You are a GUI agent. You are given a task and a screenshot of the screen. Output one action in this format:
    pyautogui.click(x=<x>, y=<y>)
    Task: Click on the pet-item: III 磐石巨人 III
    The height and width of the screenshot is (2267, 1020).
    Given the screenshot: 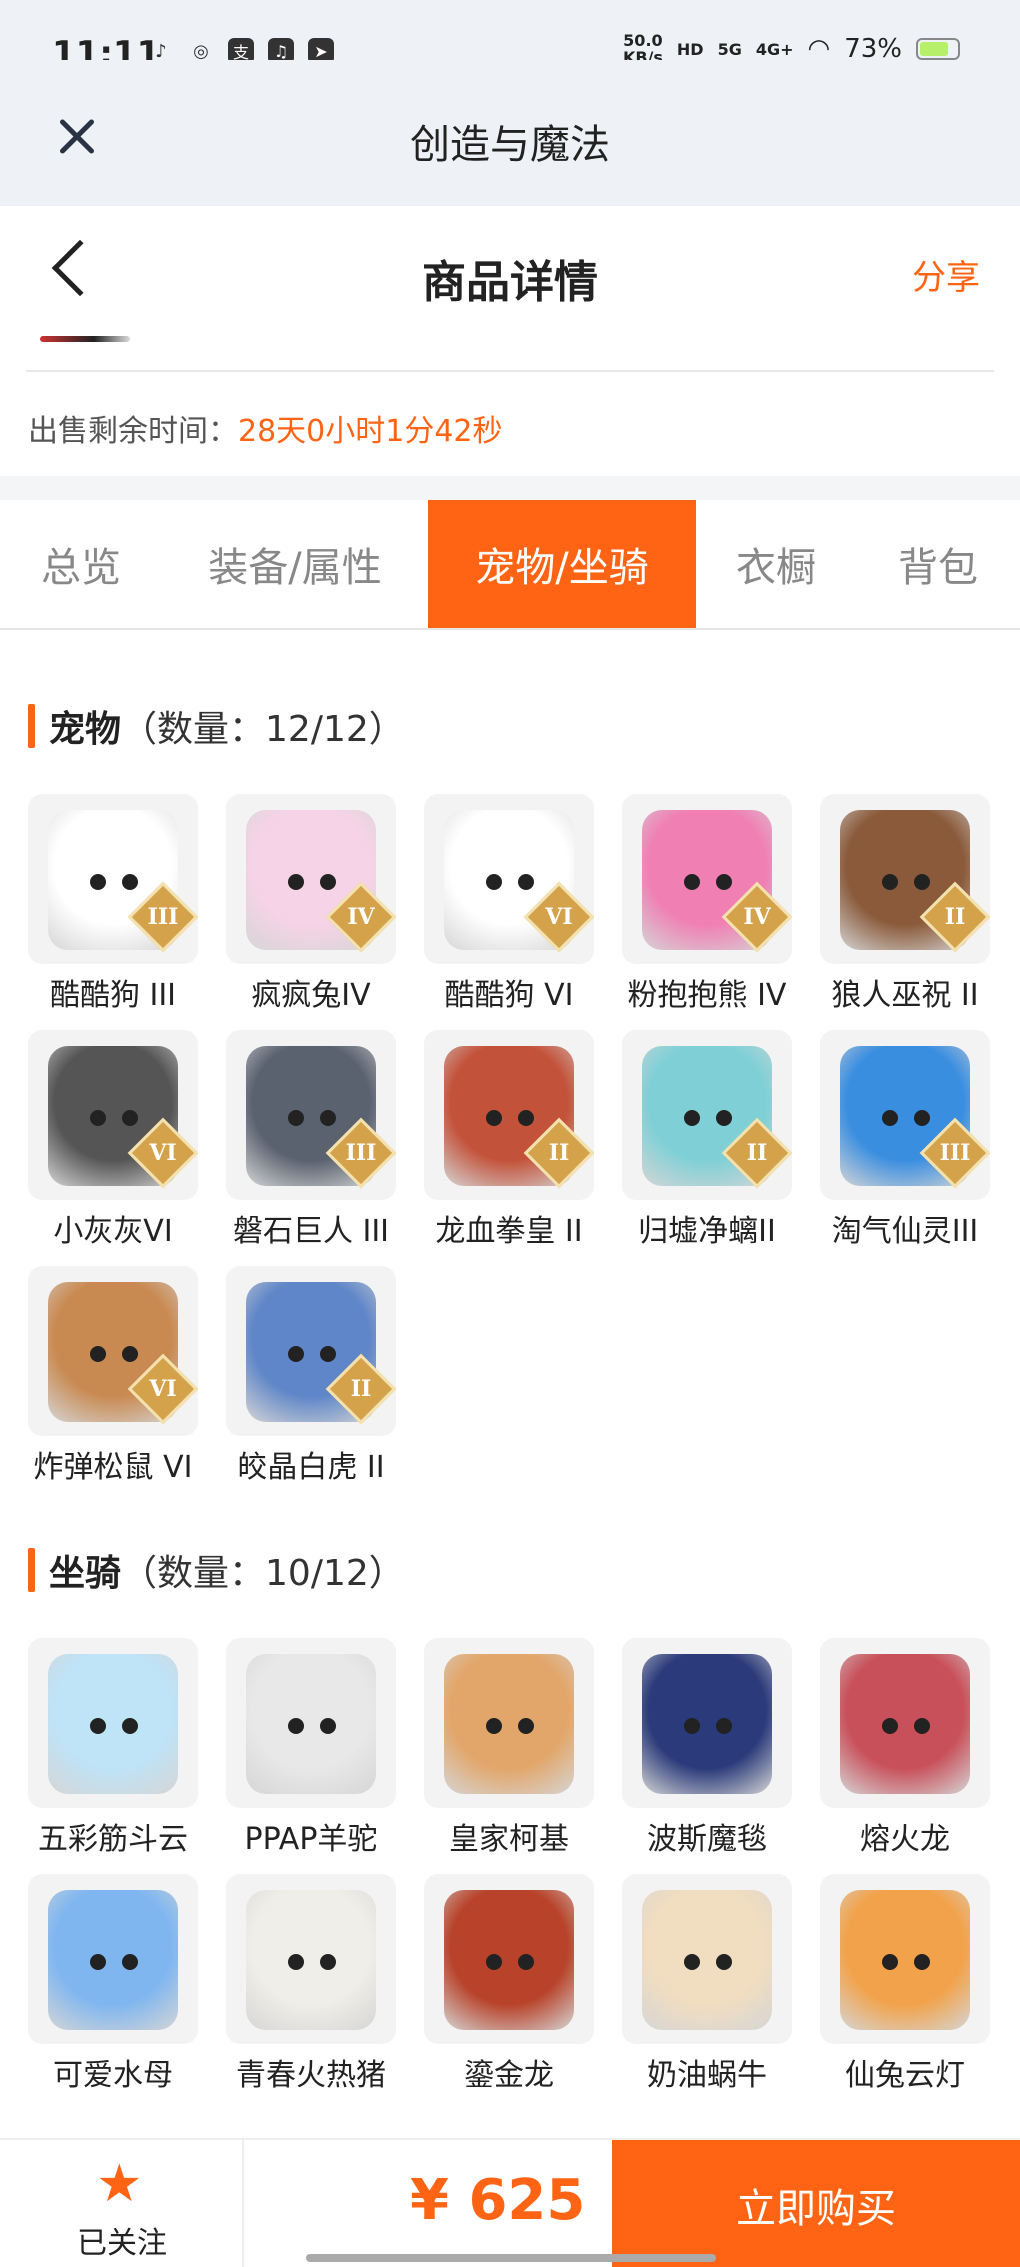 What is the action you would take?
    pyautogui.click(x=311, y=1140)
    